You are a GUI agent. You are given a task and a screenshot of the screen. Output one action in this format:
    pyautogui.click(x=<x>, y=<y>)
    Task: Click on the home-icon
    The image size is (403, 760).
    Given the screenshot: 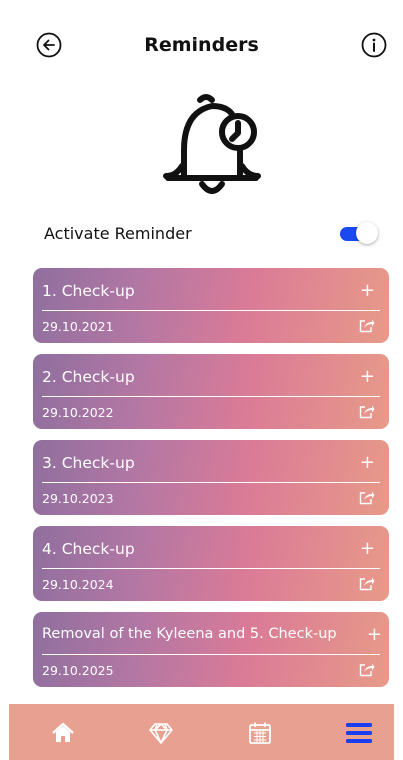 What is the action you would take?
    pyautogui.click(x=63, y=732)
    